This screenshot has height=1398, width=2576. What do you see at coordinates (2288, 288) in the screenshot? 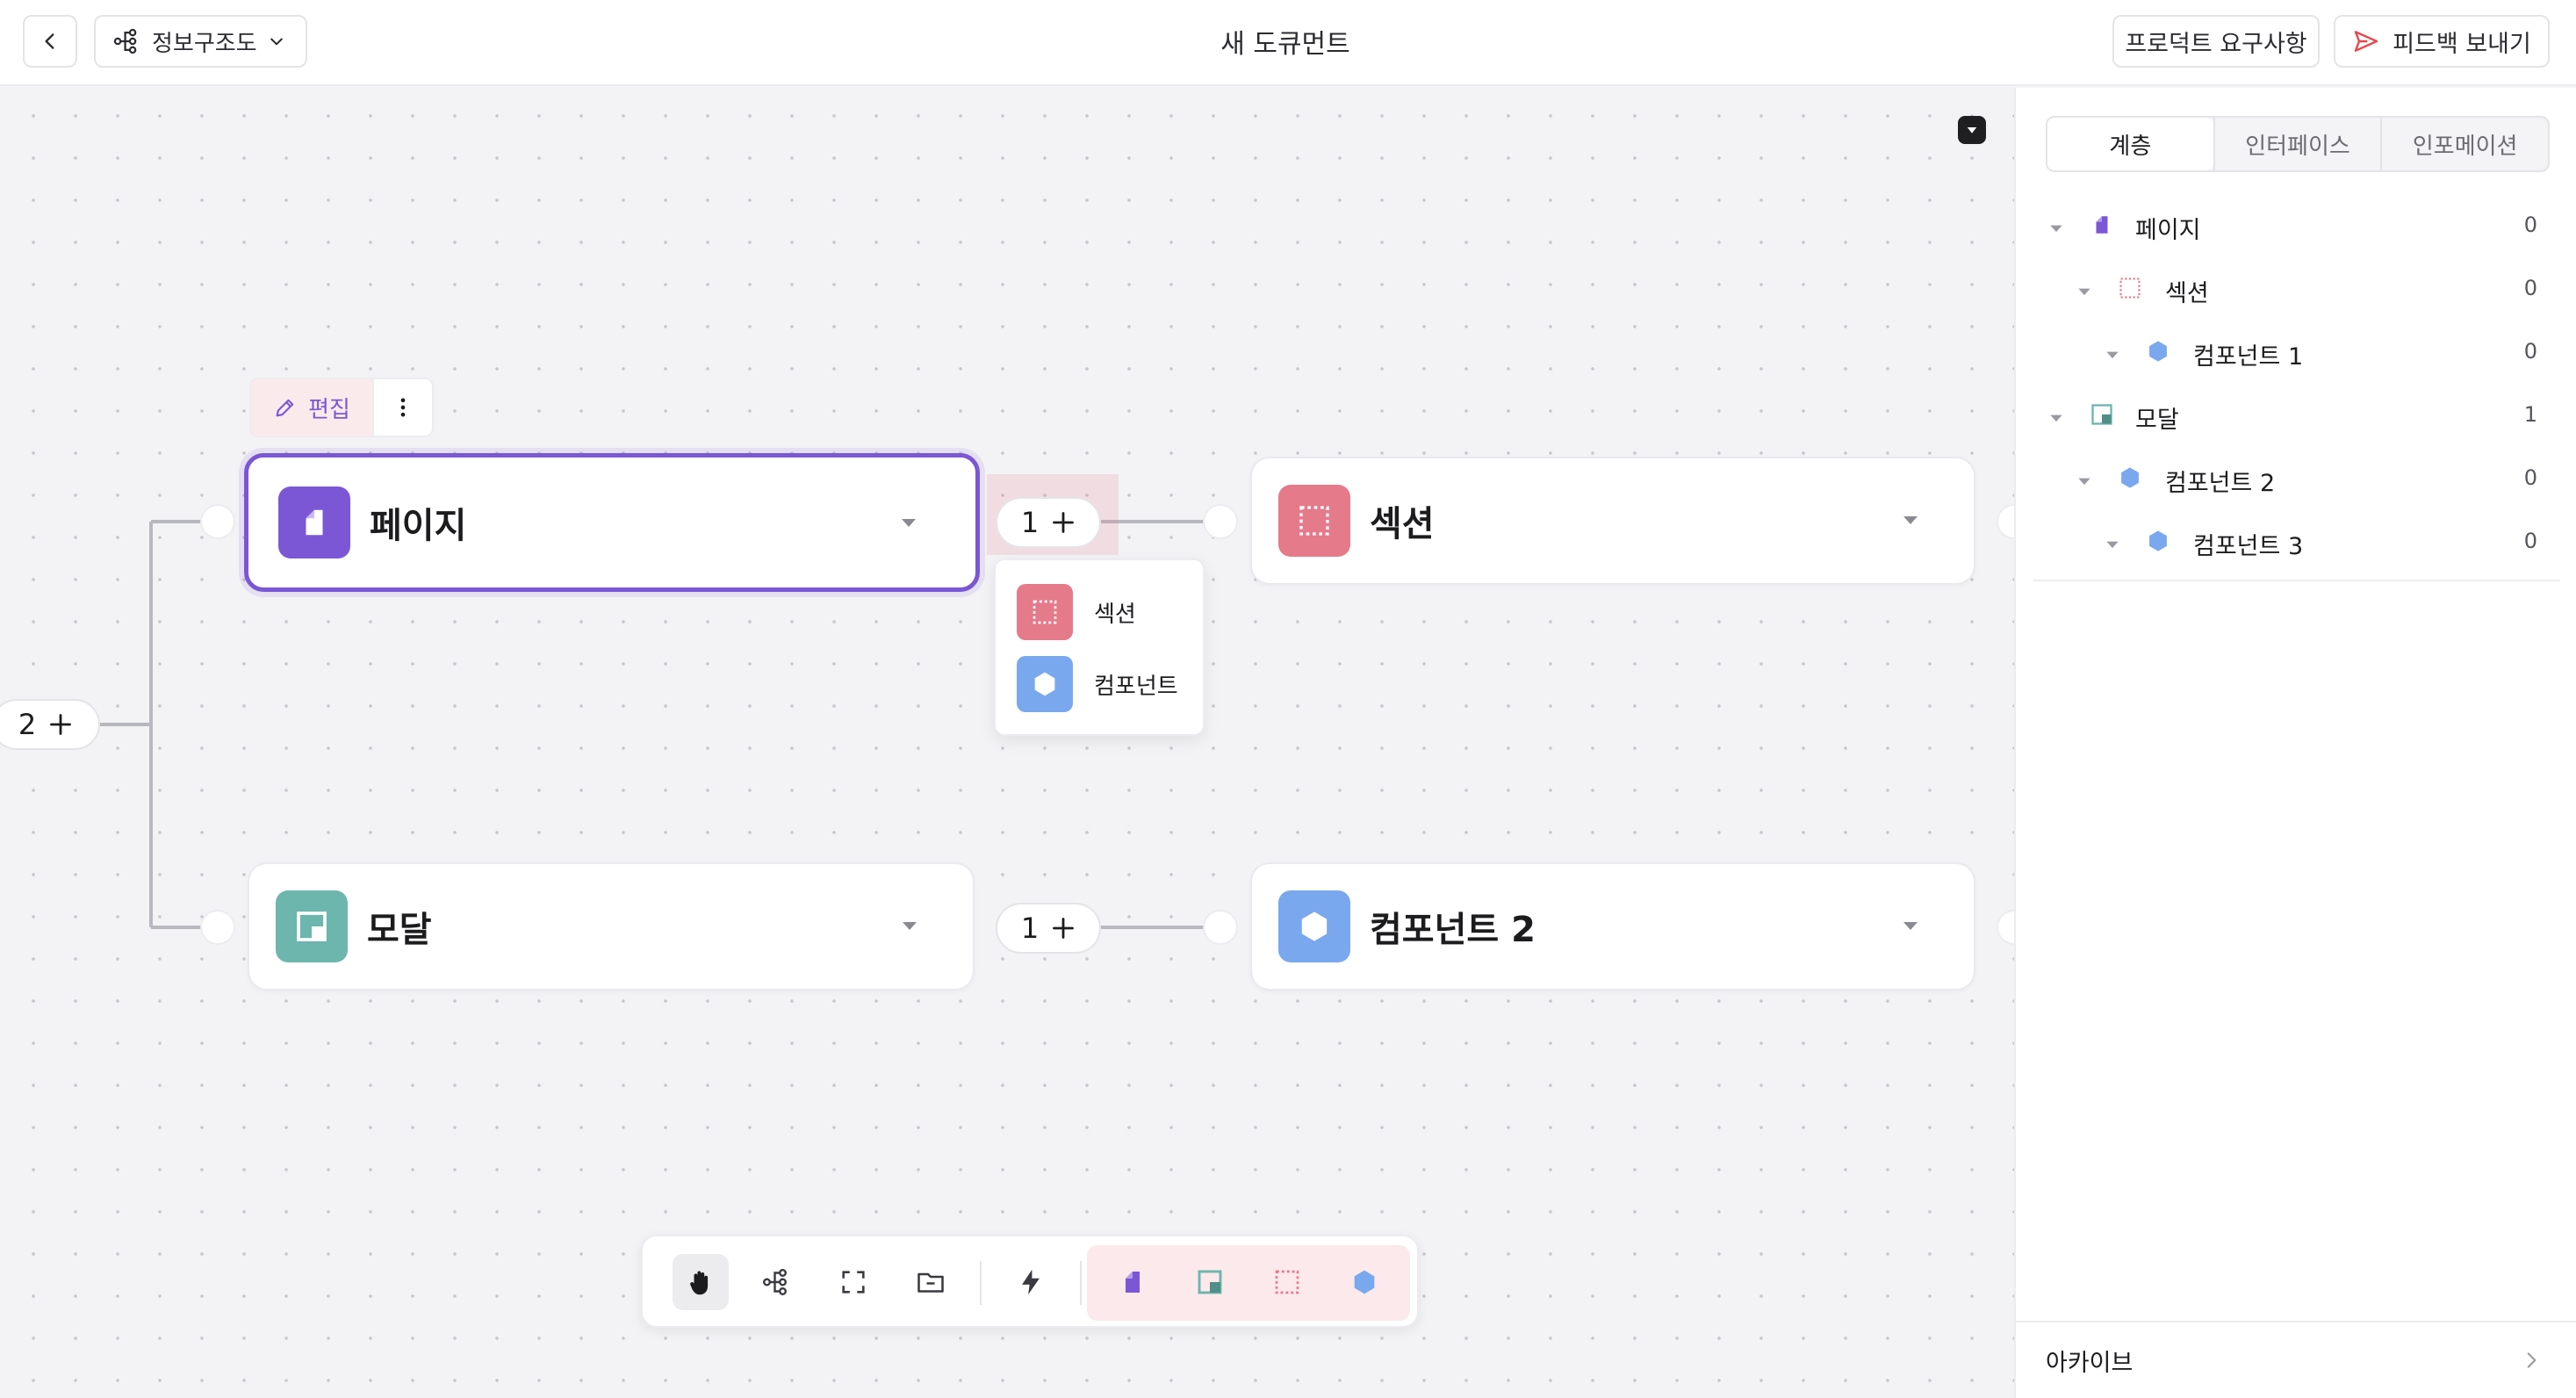
I see `tree-item-section: 섹션 0` at bounding box center [2288, 288].